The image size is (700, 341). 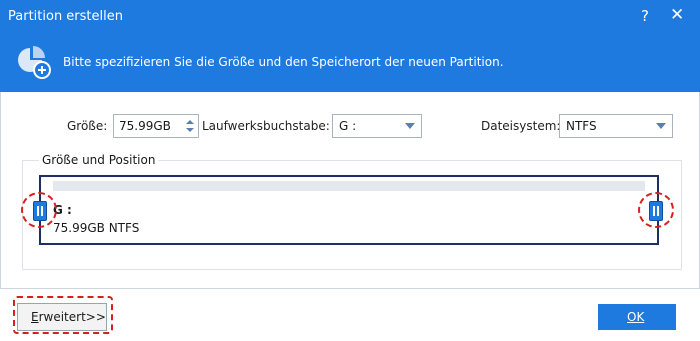 I want to click on ok-label: OK, so click(x=635, y=317).